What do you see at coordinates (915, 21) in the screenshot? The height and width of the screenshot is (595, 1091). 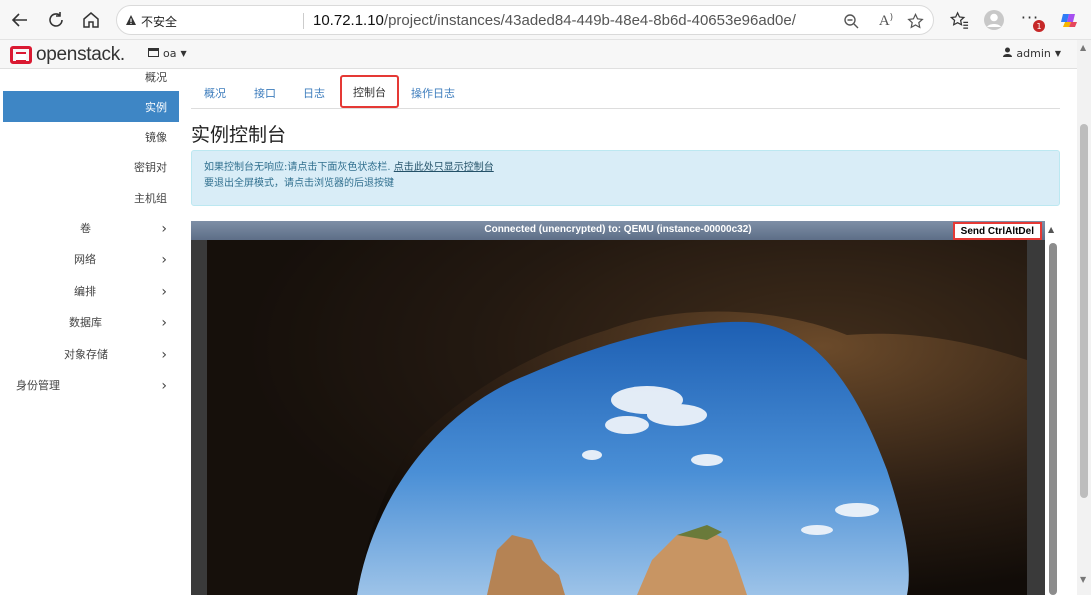 I see `favorite-star-icon` at bounding box center [915, 21].